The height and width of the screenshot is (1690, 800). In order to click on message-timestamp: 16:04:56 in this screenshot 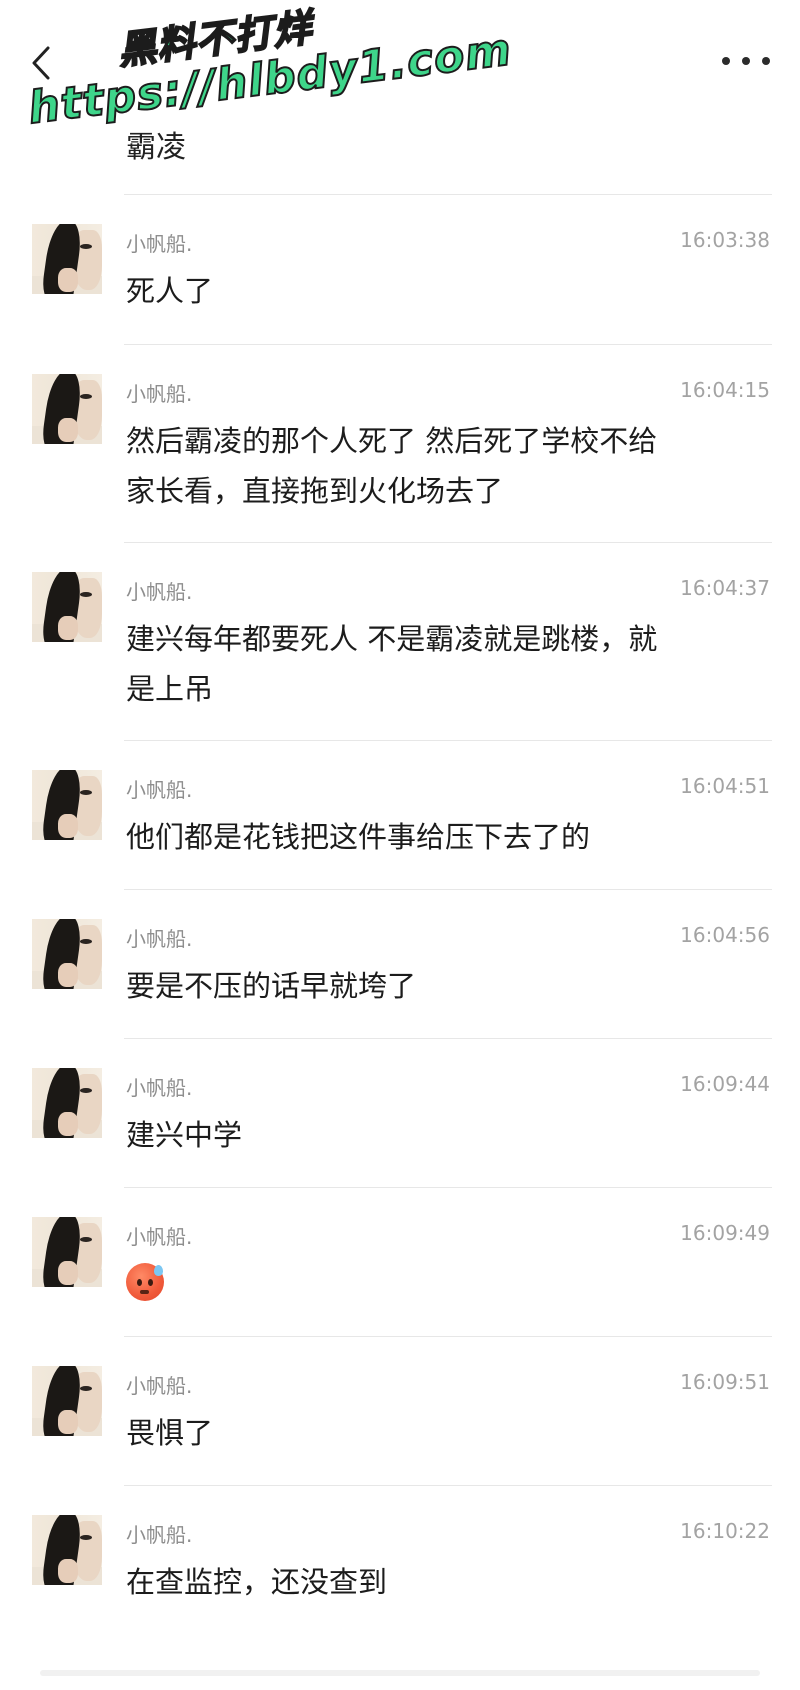, I will do `click(725, 935)`.